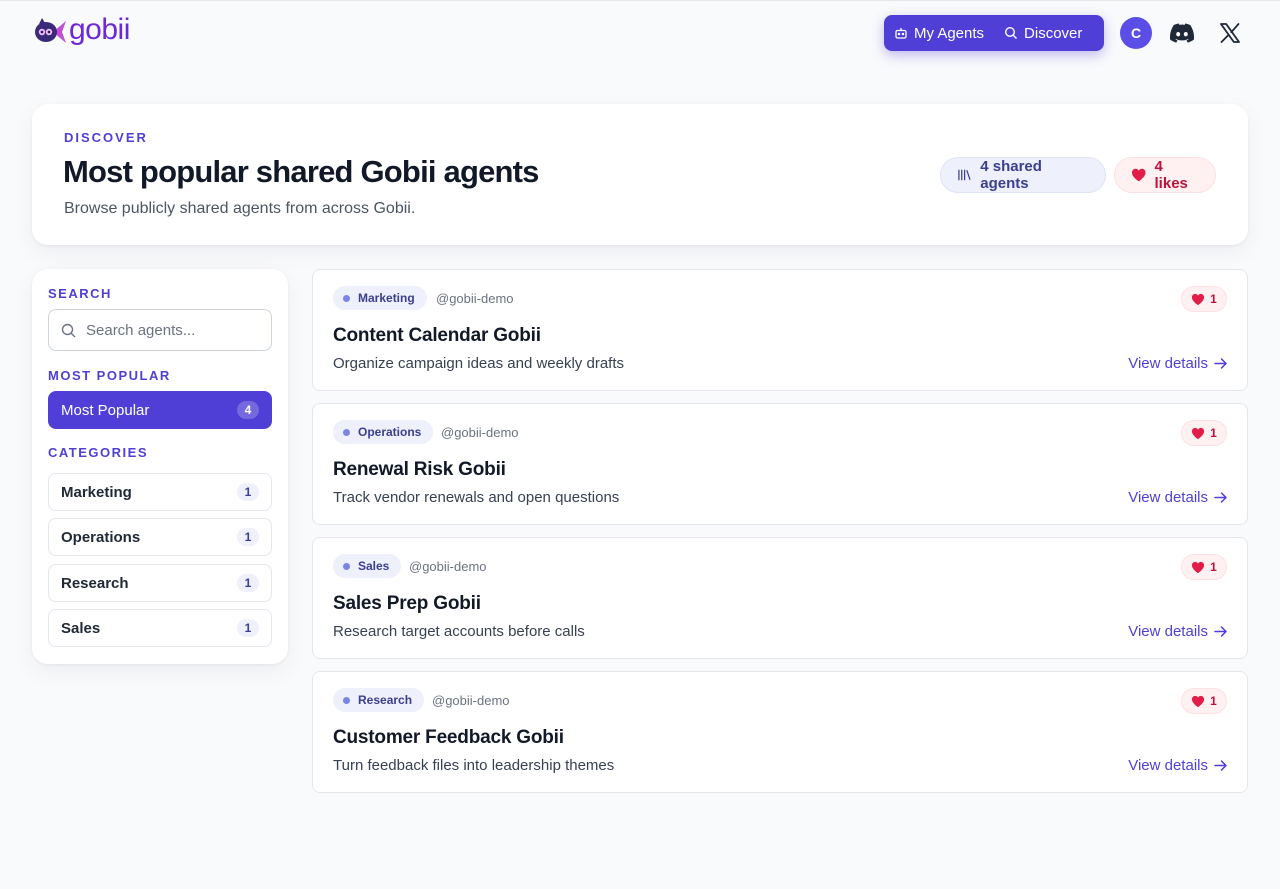  What do you see at coordinates (81, 628) in the screenshot?
I see `category-label: Sales` at bounding box center [81, 628].